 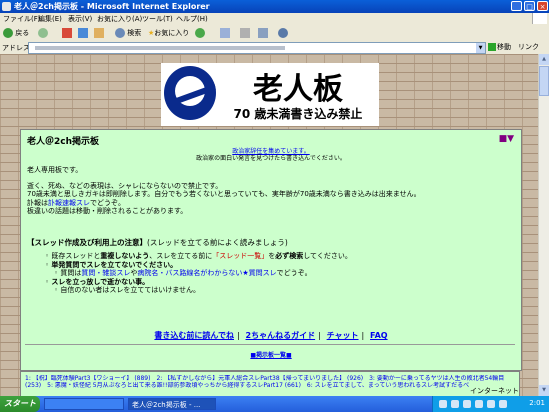 I want to click on stop-icon, so click(x=67, y=33).